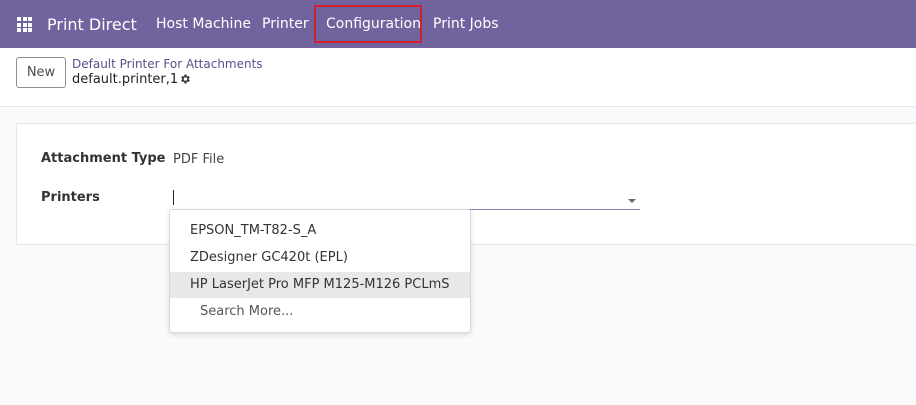 The height and width of the screenshot is (405, 916). What do you see at coordinates (198, 159) in the screenshot?
I see `attachment-type-value: PDF File` at bounding box center [198, 159].